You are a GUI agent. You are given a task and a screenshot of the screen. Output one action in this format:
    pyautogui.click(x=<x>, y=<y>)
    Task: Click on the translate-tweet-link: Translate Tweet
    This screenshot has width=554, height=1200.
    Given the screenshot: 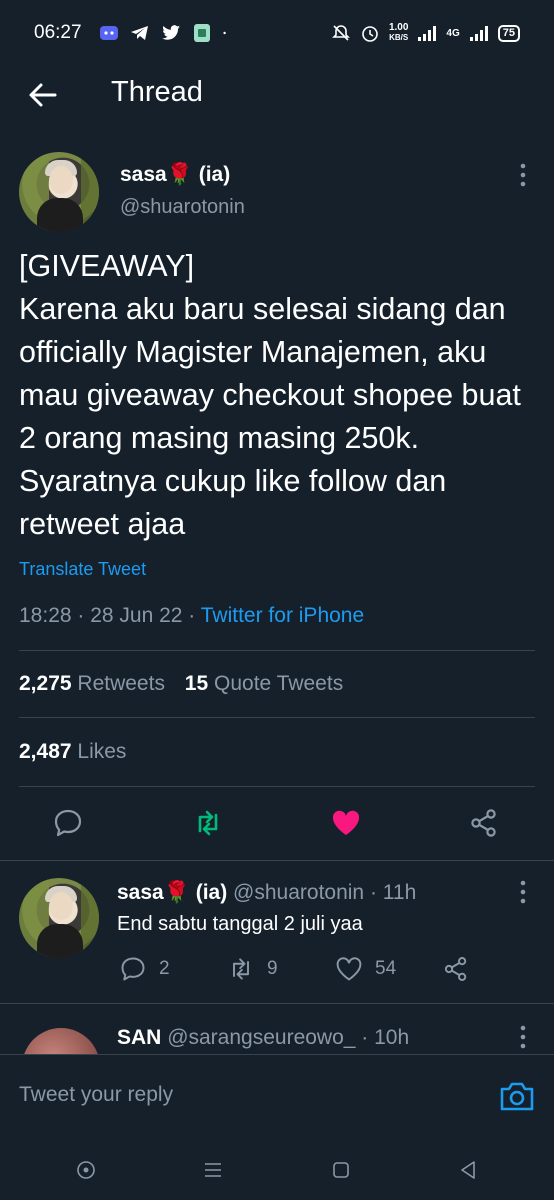 What is the action you would take?
    pyautogui.click(x=82, y=569)
    